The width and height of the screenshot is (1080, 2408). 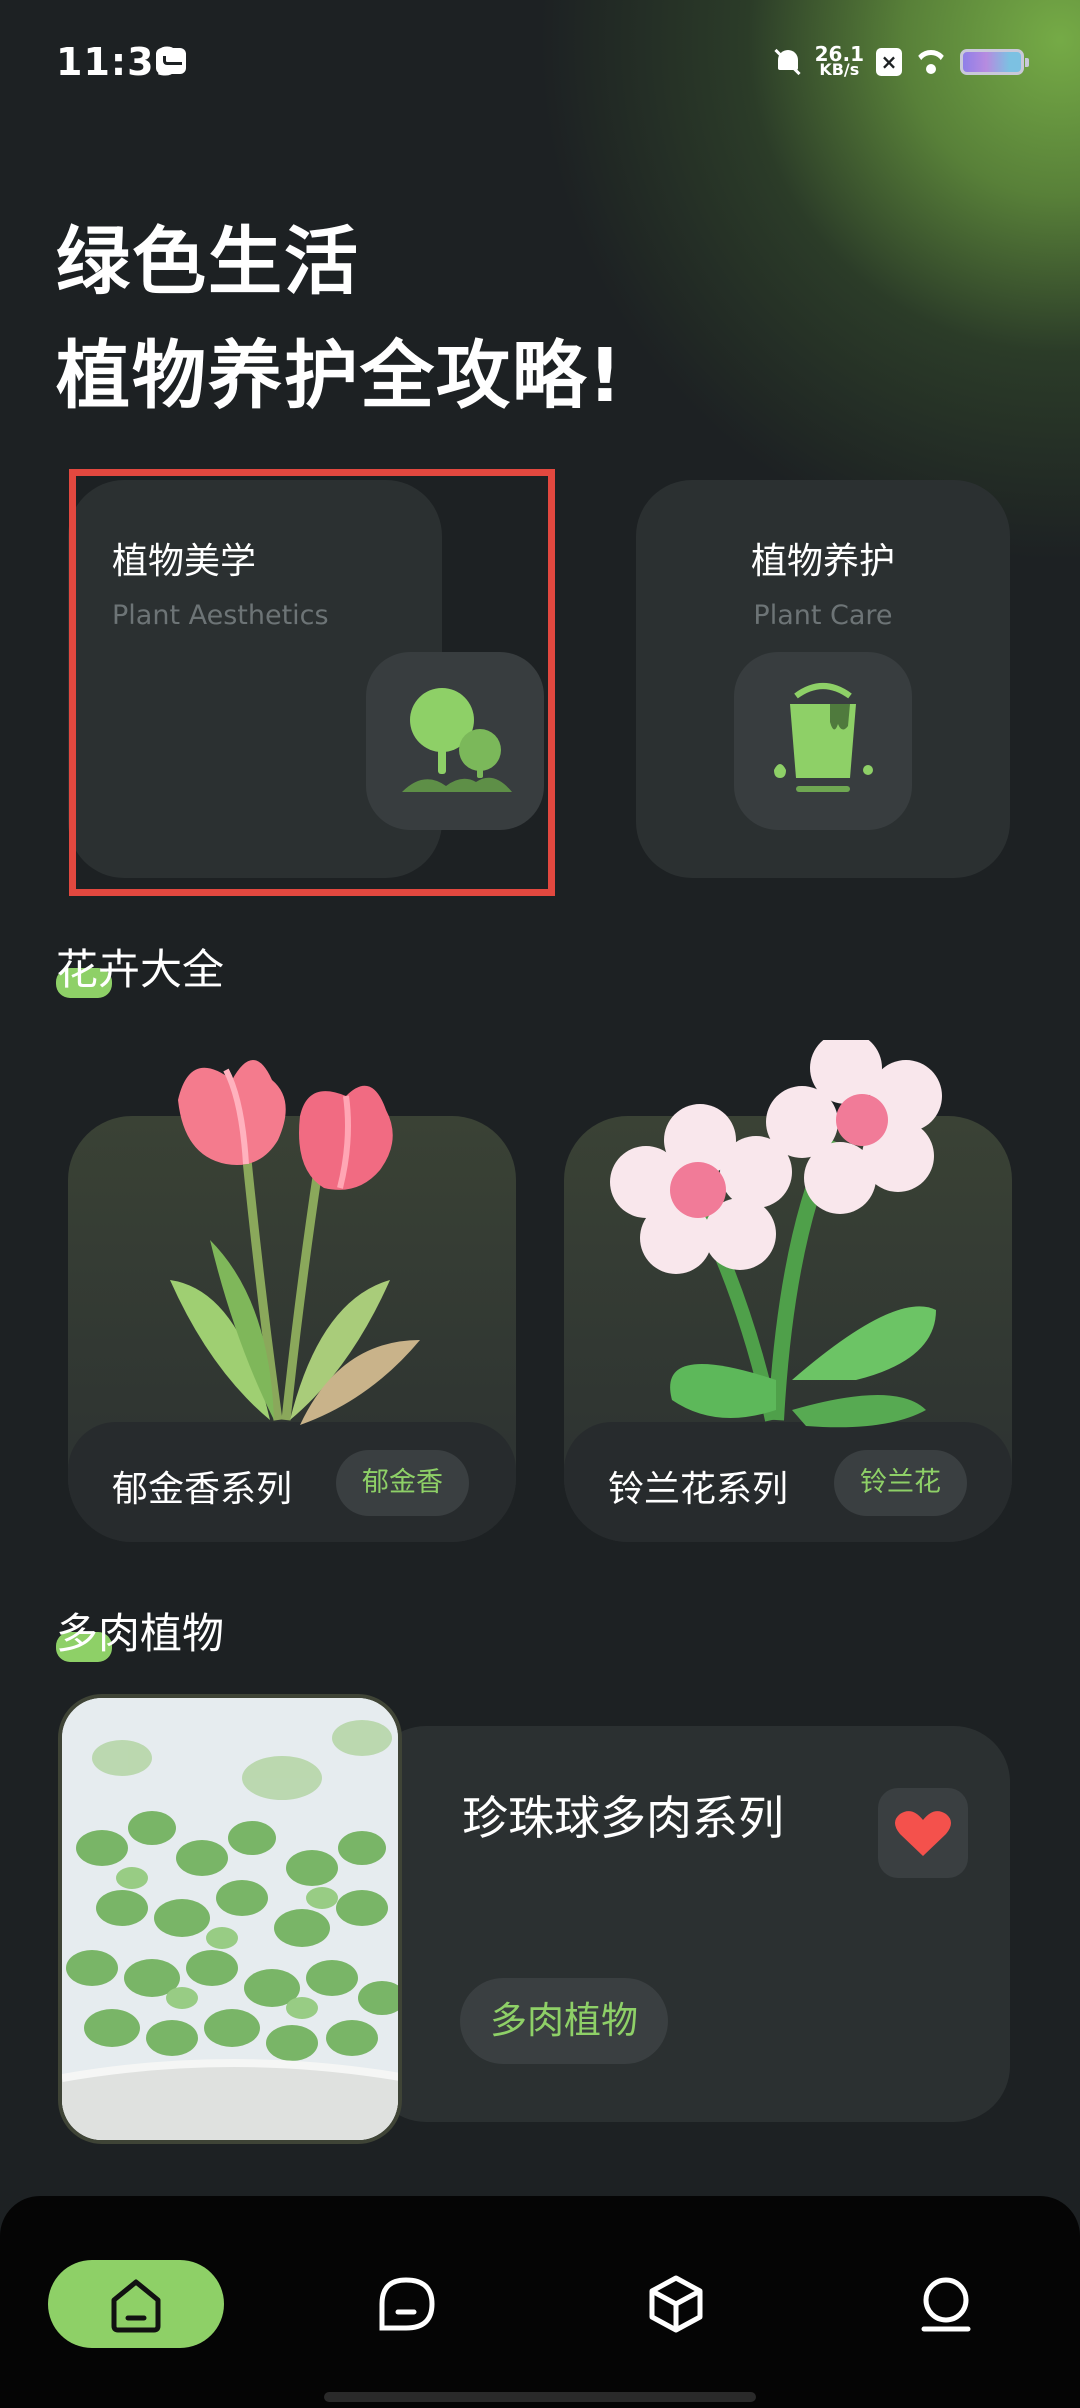 I want to click on hero-title-line2: 植物养护全攻略!, so click(x=340, y=376).